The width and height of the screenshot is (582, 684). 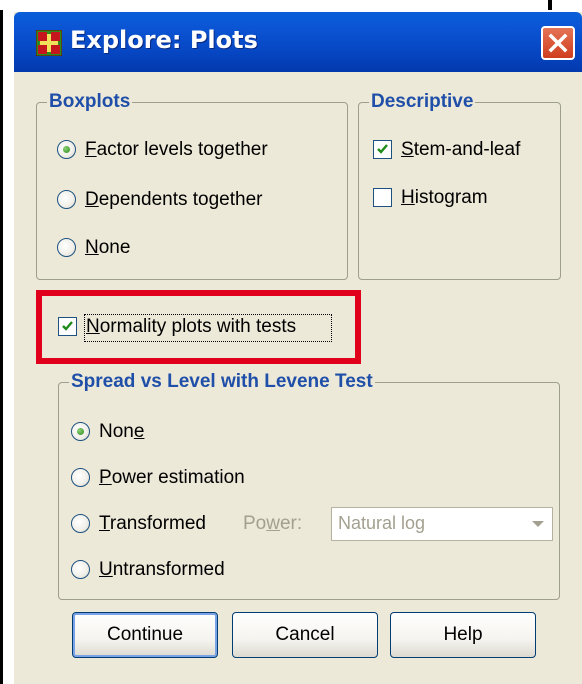 What do you see at coordinates (550, 5) in the screenshot?
I see `background-mark` at bounding box center [550, 5].